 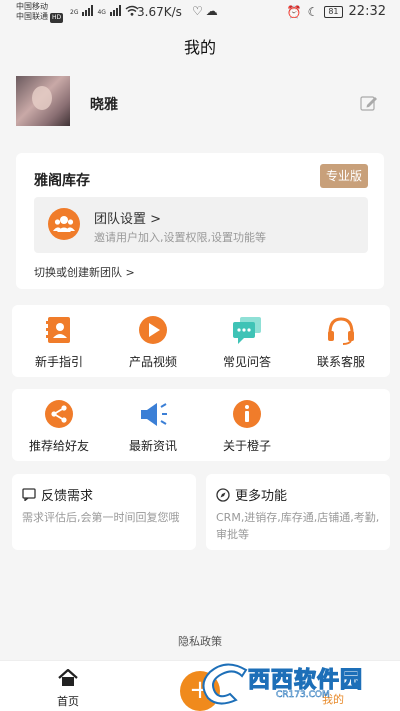 What do you see at coordinates (213, 11) in the screenshot?
I see `wechat-icon: ☁` at bounding box center [213, 11].